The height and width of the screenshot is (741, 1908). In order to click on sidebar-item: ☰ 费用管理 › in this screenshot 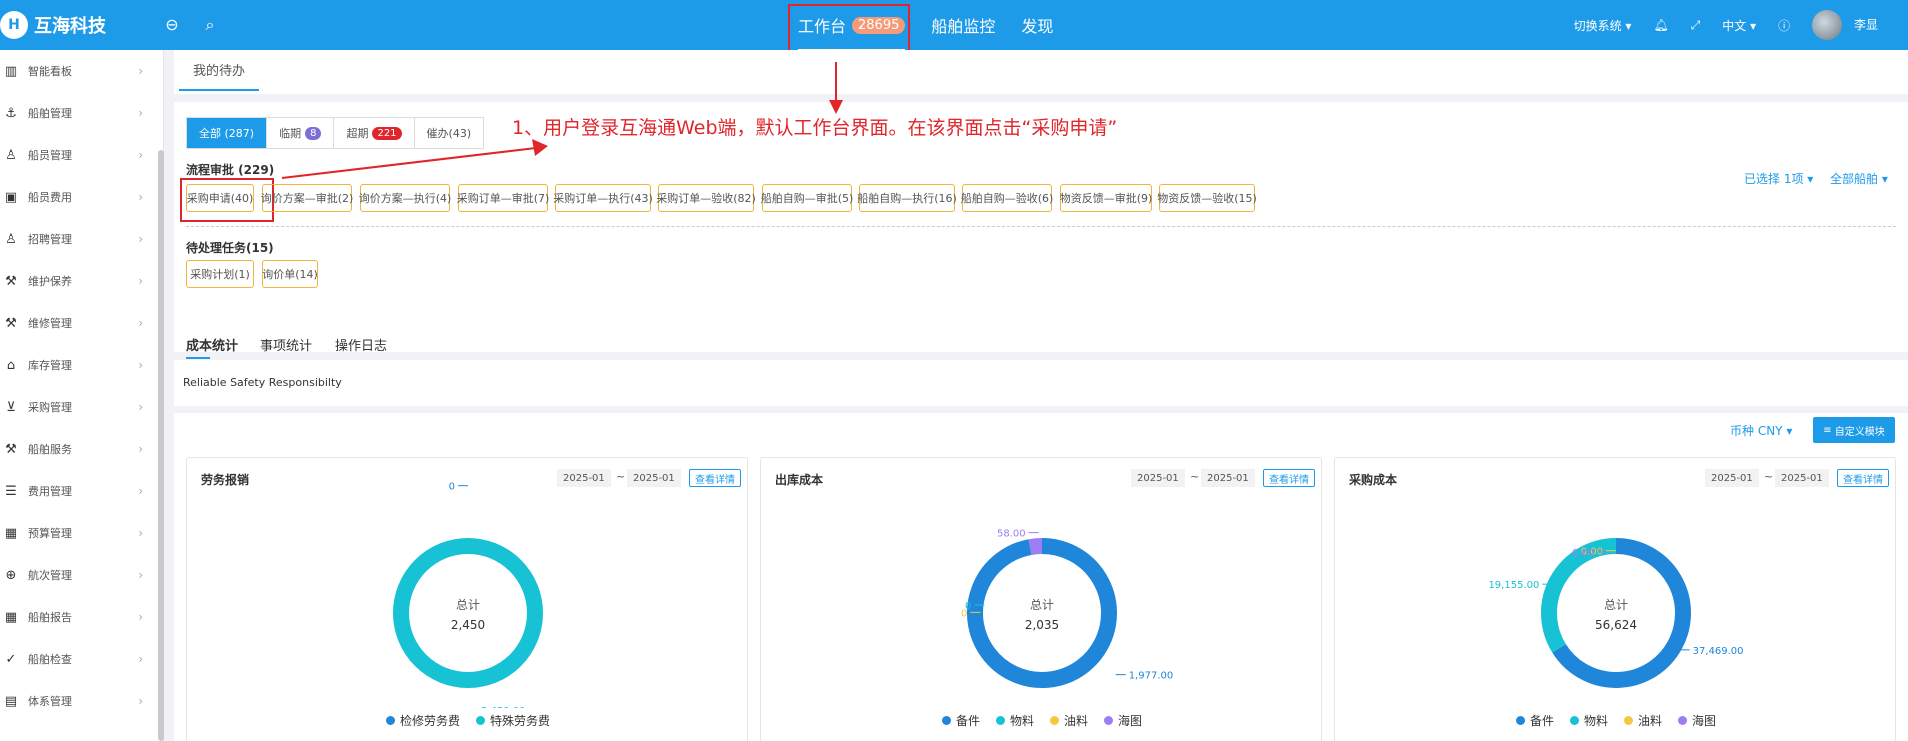, I will do `click(81, 491)`.